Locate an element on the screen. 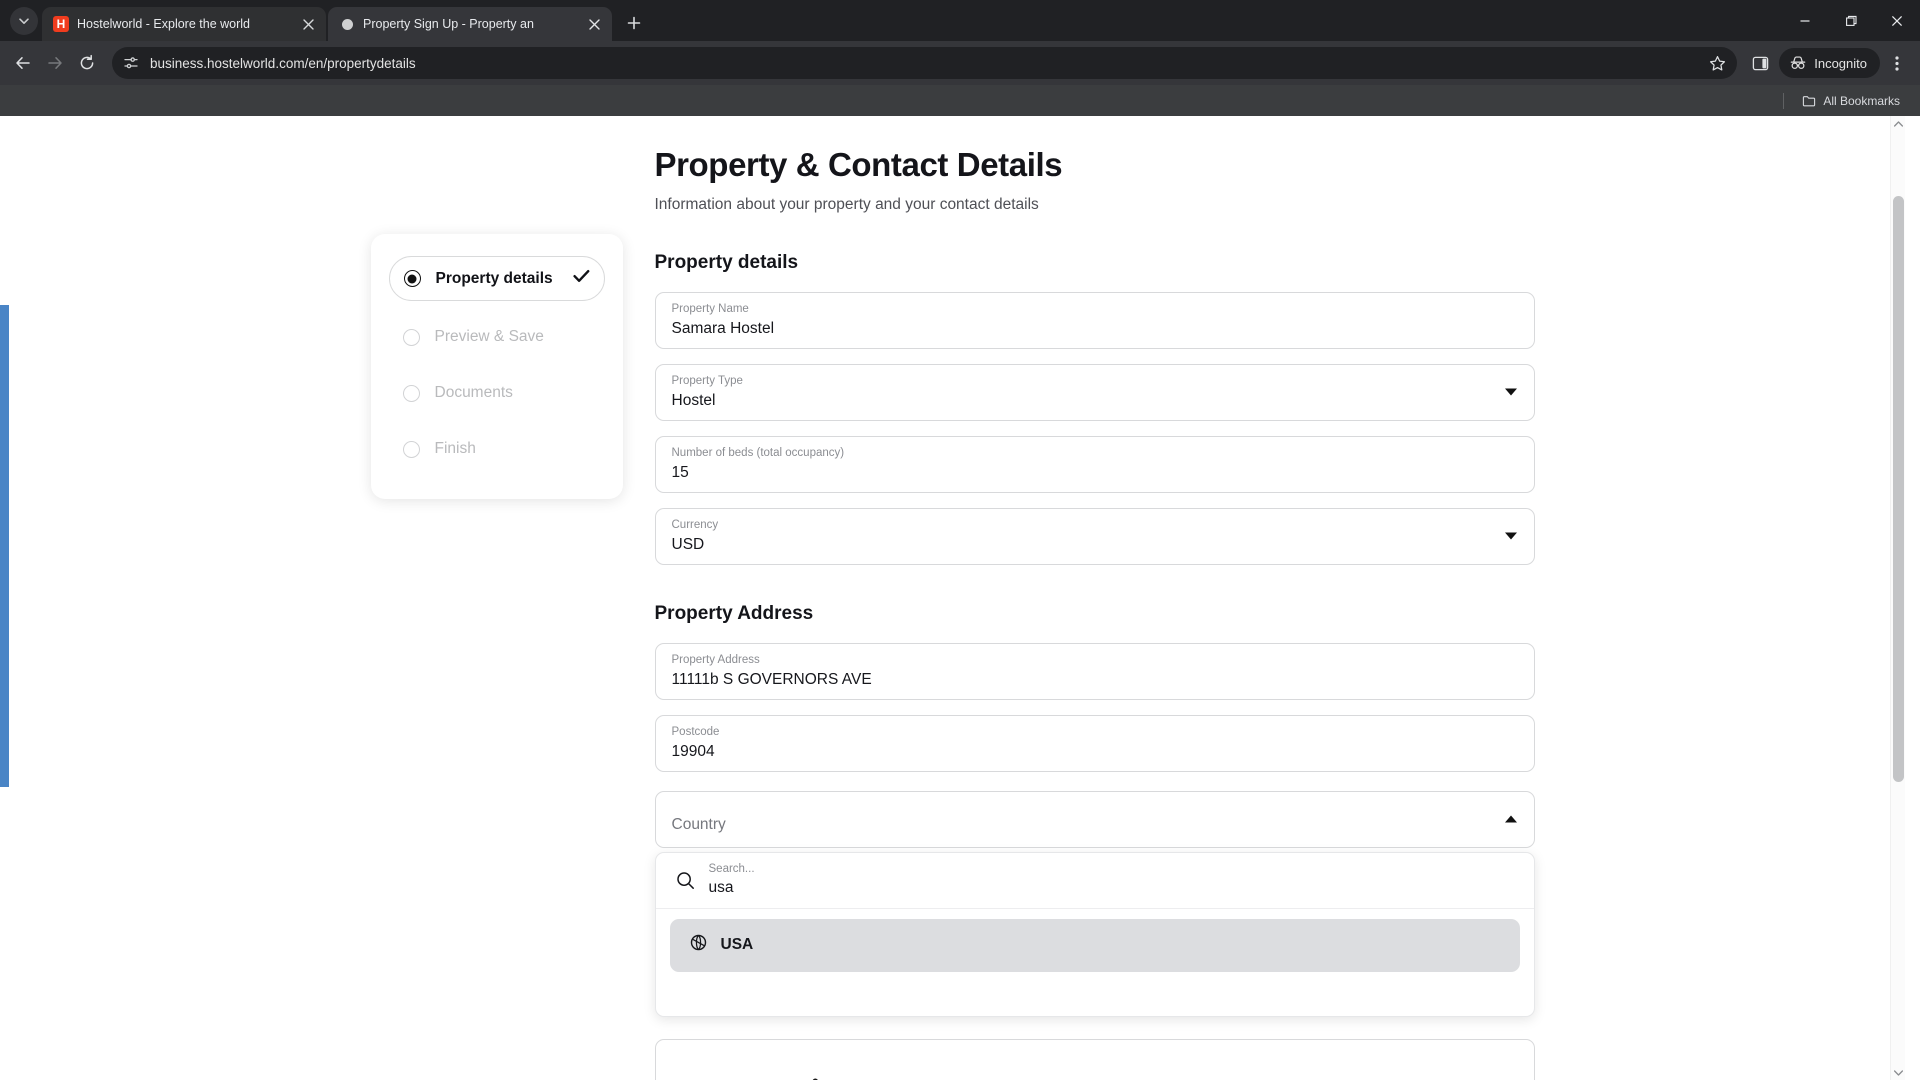 The width and height of the screenshot is (1920, 1080). all-bookmarks-button: All Bookmarks is located at coordinates (1851, 101).